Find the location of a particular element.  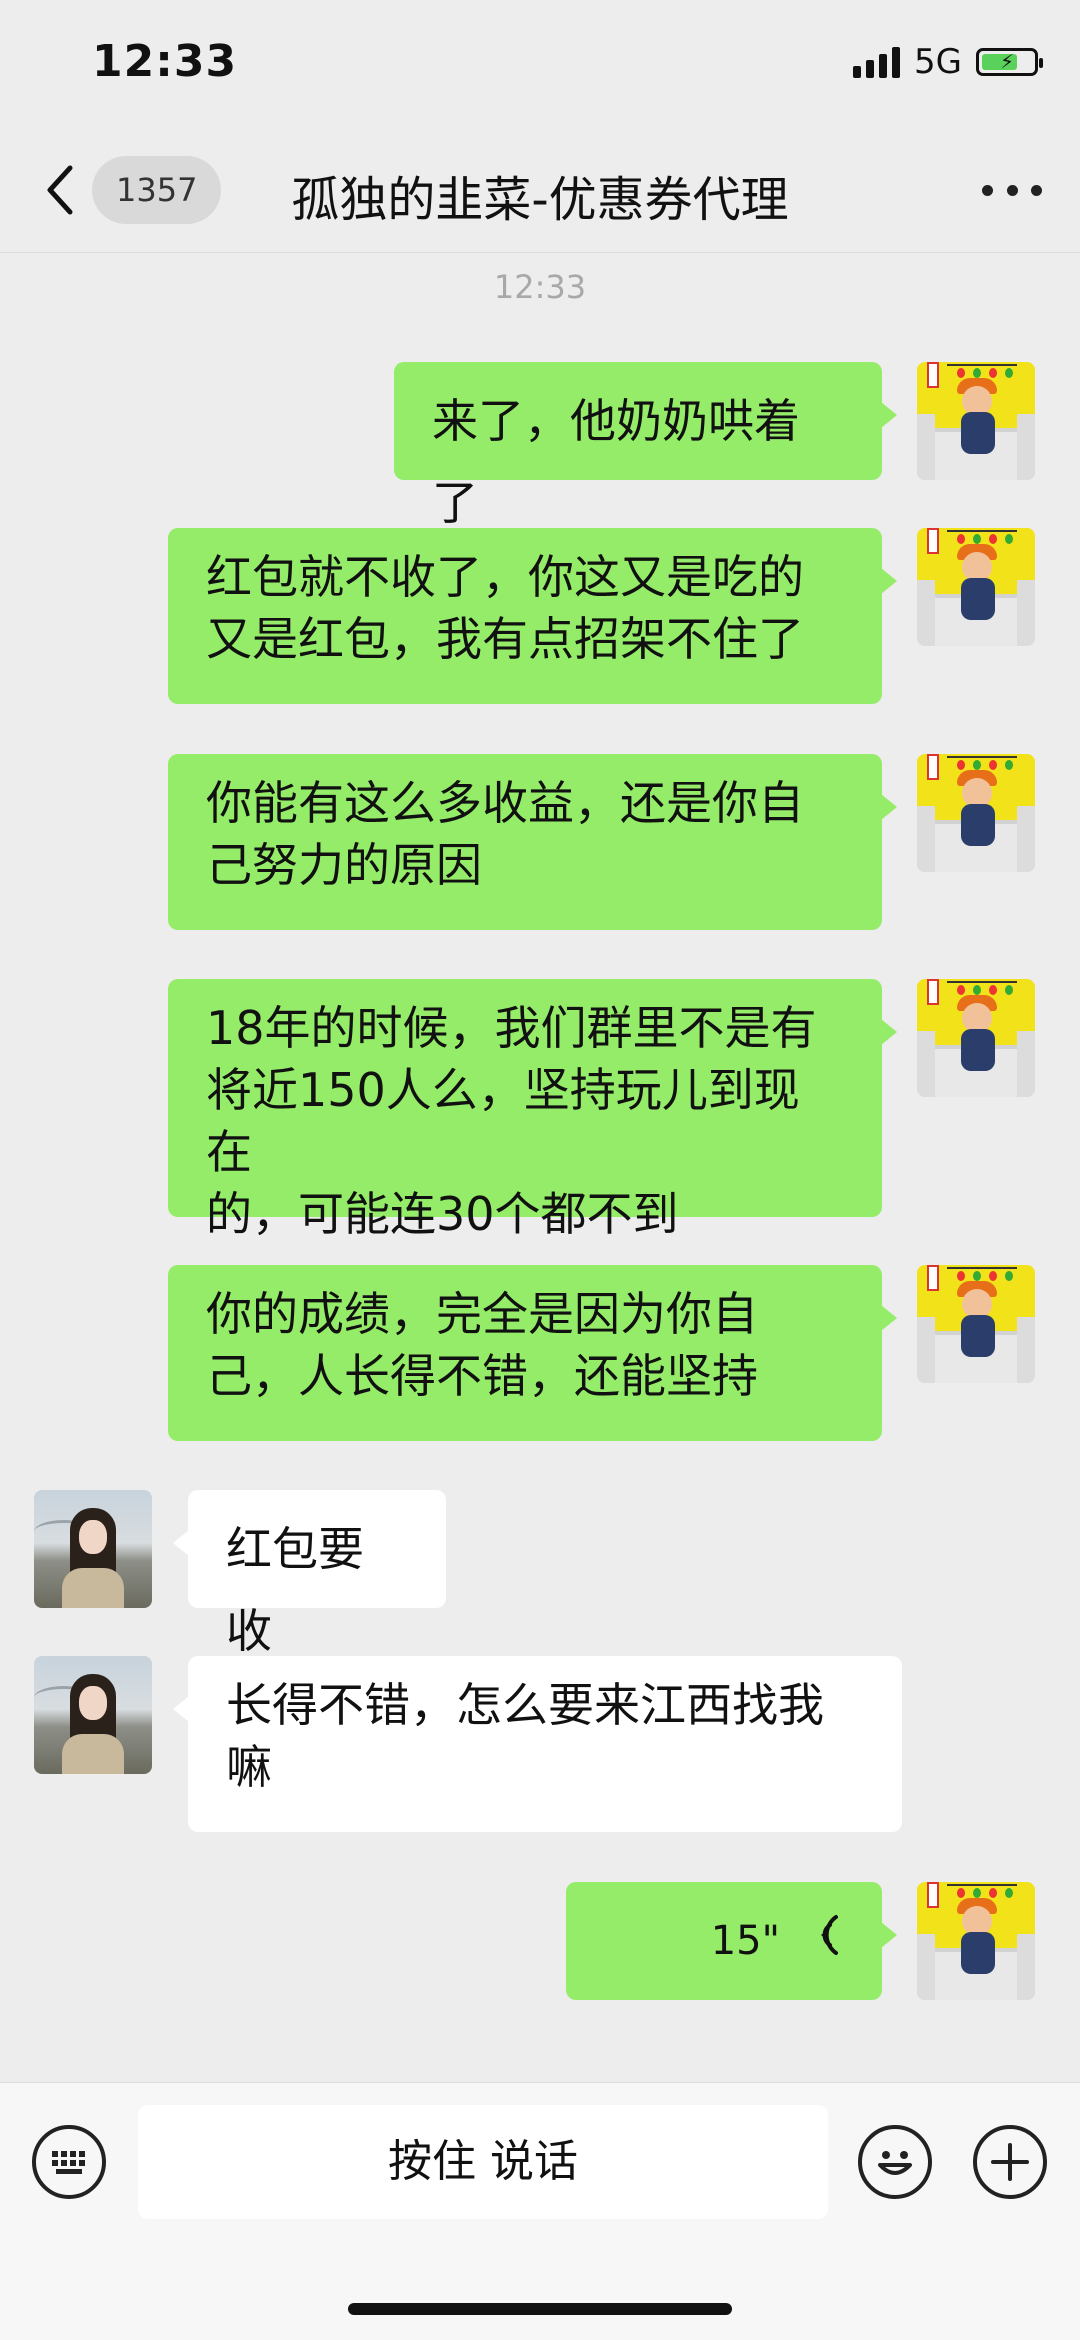

message-line: 18年的时候，我们群里不是有 is located at coordinates (511, 1028).